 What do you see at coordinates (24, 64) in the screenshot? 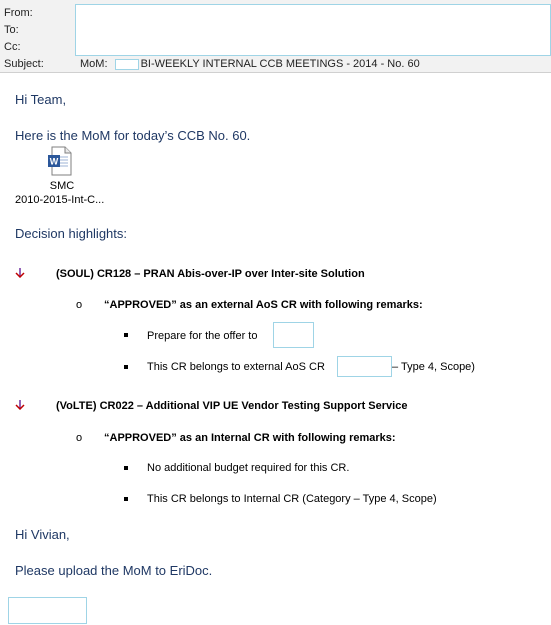
I see `subject-label: Subject:` at bounding box center [24, 64].